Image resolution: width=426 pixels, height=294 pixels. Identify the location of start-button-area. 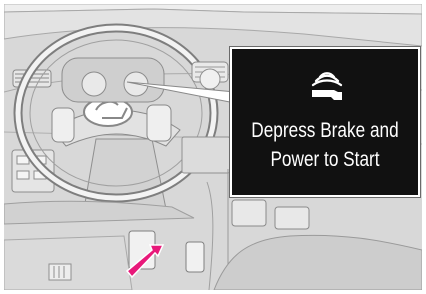
(210, 79).